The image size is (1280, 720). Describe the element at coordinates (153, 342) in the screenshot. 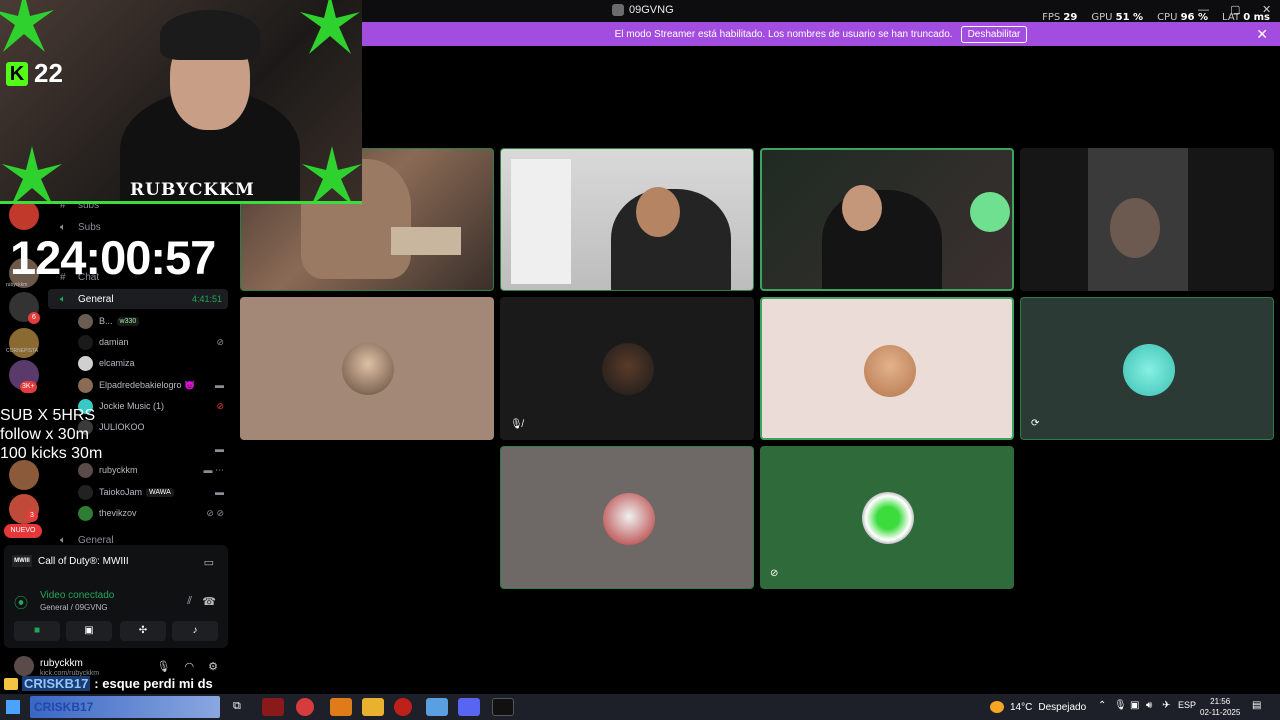

I see `voice-user: damian ⊘` at that location.